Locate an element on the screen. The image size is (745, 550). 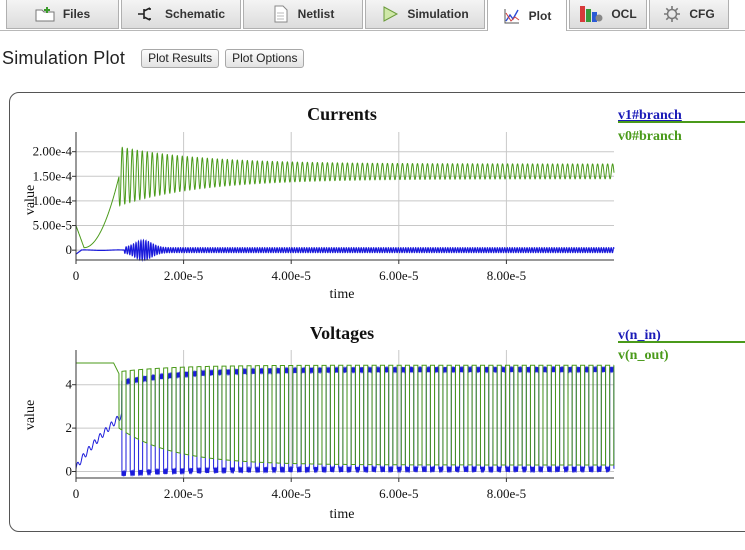
legend-label: v0#branch is located at coordinates (650, 136).